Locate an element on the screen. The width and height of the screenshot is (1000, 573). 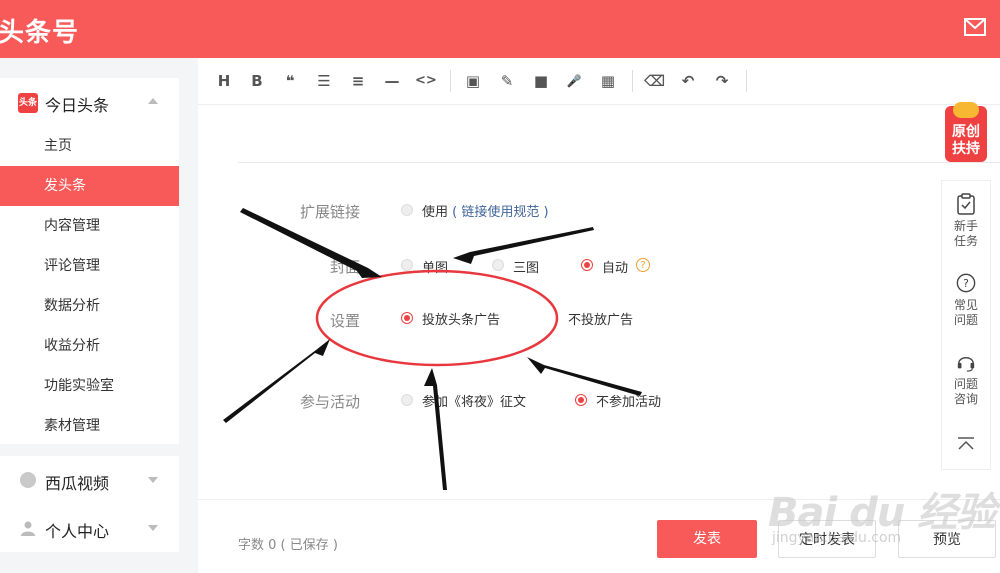
activity-label: 参与活动 is located at coordinates (329, 402).